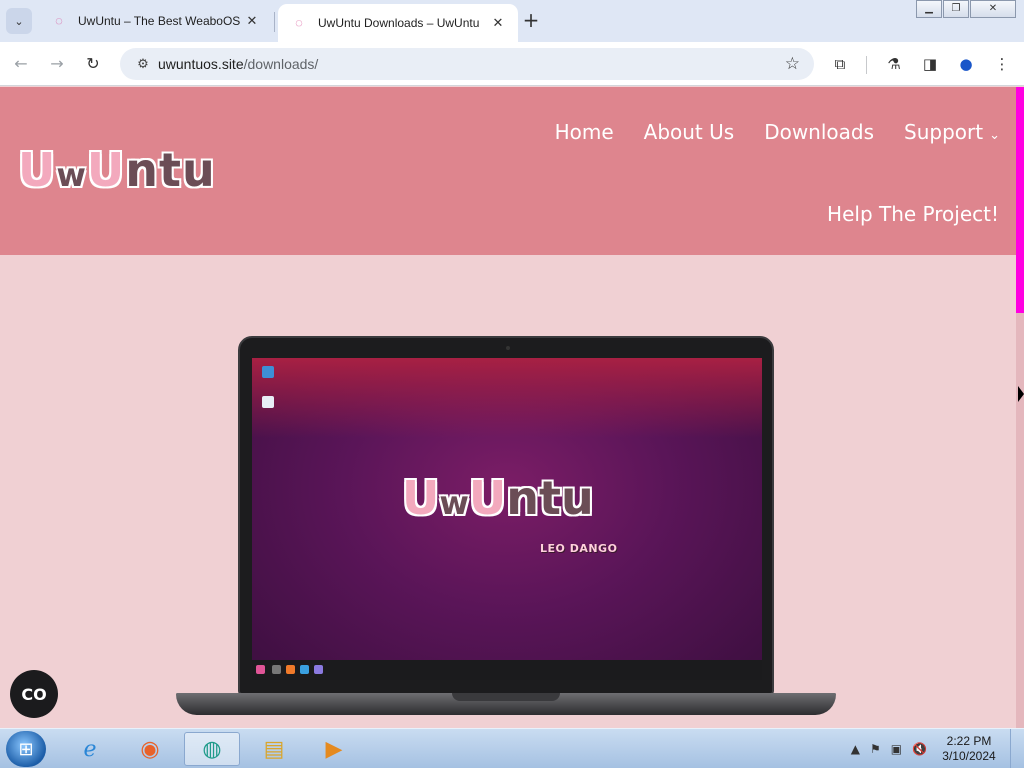  What do you see at coordinates (1002, 64) in the screenshot?
I see `kebab-icon: ⋮` at bounding box center [1002, 64].